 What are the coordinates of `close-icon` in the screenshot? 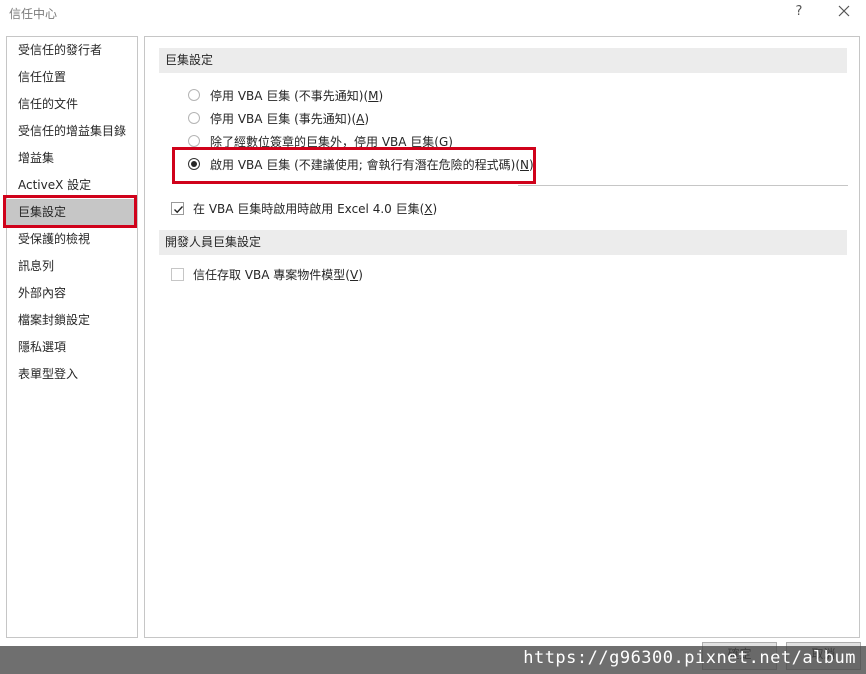 It's located at (844, 11).